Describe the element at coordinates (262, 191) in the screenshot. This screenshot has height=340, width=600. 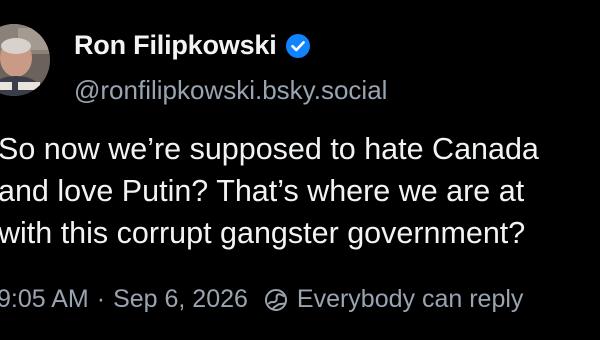
I see `post-text-line: and love Putin? That’s where we are at` at that location.